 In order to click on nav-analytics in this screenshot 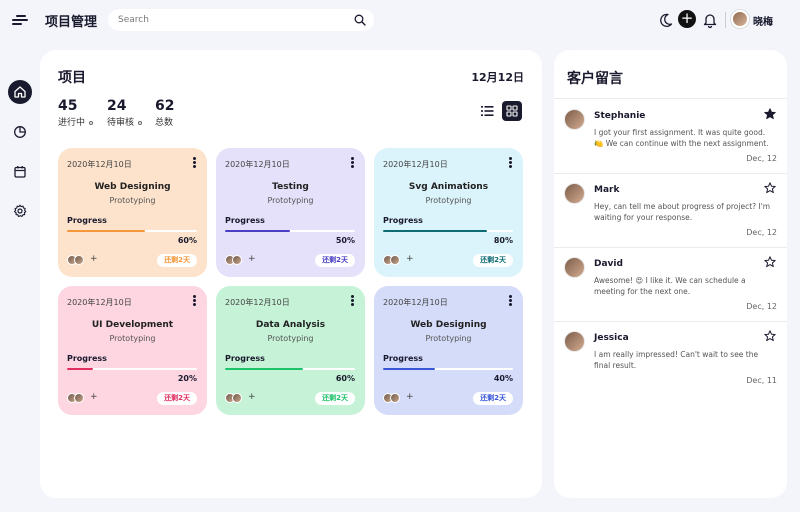, I will do `click(20, 132)`.